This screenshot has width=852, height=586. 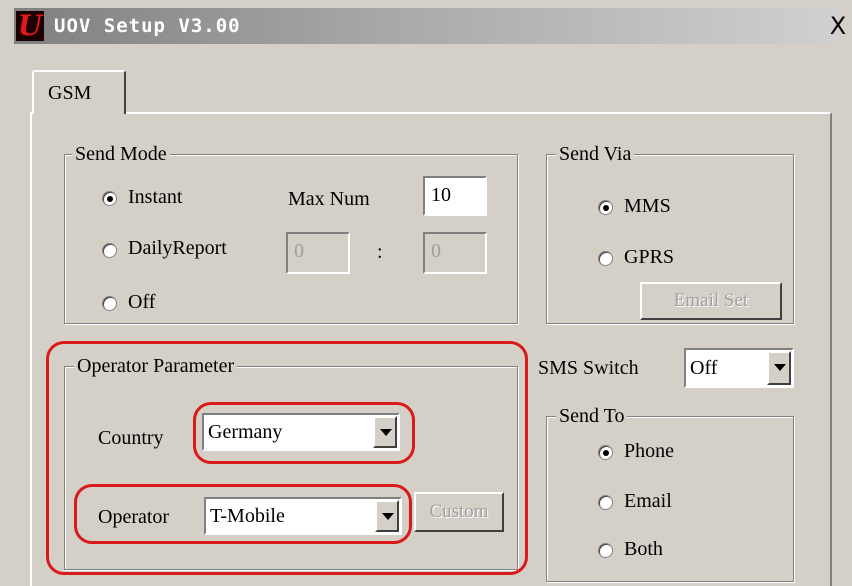 I want to click on max-num-input: 10, so click(x=455, y=196).